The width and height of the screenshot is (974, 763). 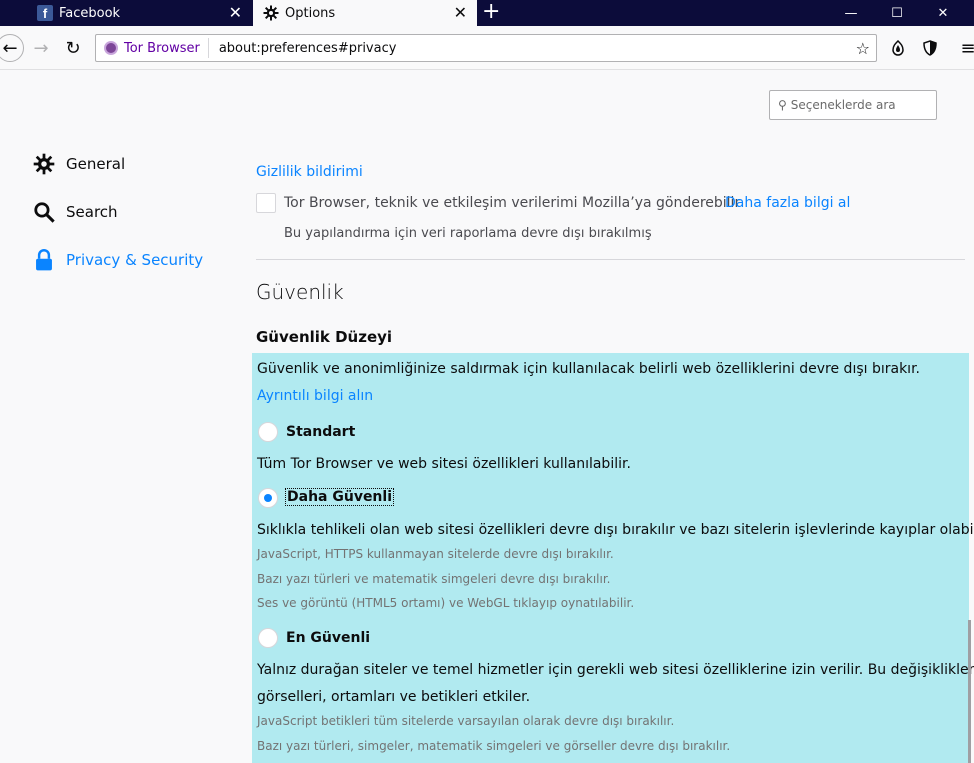 What do you see at coordinates (268, 498) in the screenshot?
I see `radio-safer` at bounding box center [268, 498].